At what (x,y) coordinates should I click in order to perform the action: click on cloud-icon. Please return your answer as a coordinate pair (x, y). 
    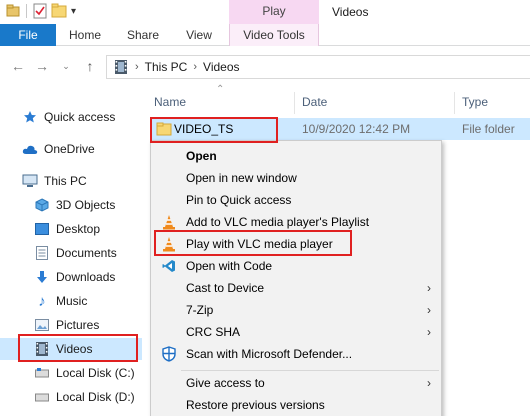
    Looking at the image, I should click on (30, 149).